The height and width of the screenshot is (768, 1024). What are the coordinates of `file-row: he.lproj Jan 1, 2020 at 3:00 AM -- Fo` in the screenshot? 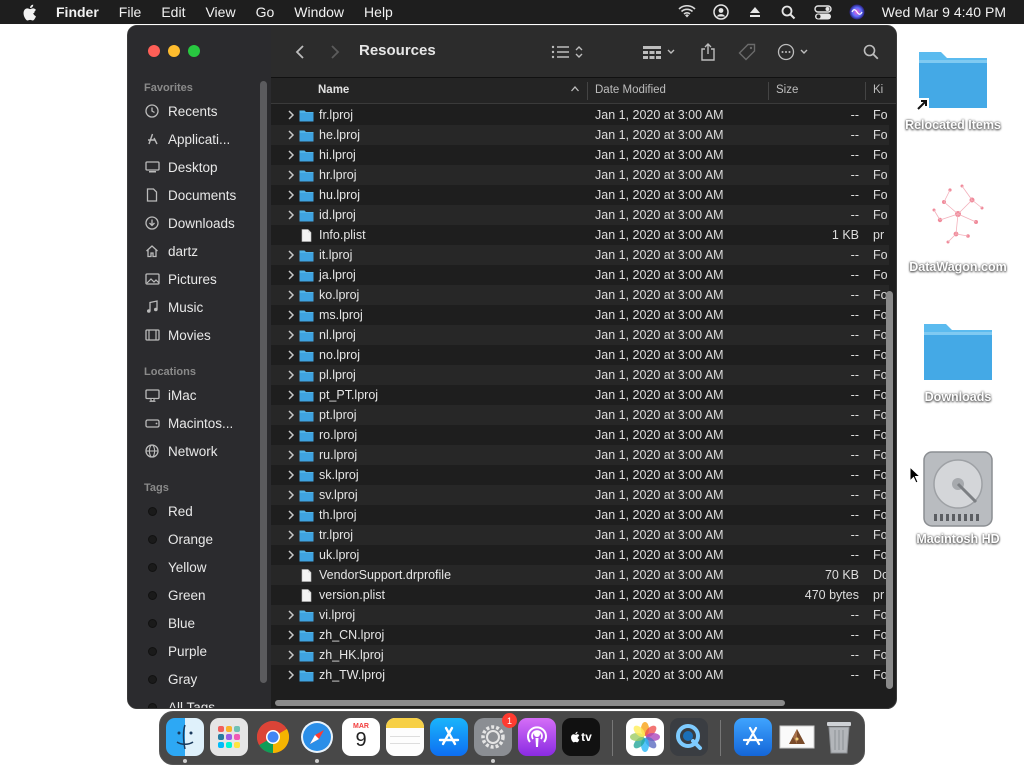 It's located at (580, 135).